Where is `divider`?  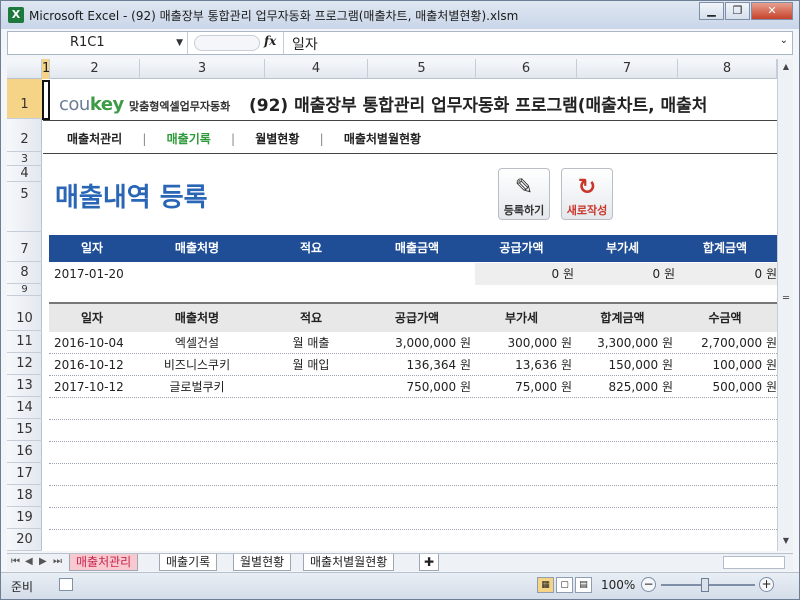 divider is located at coordinates (410, 153).